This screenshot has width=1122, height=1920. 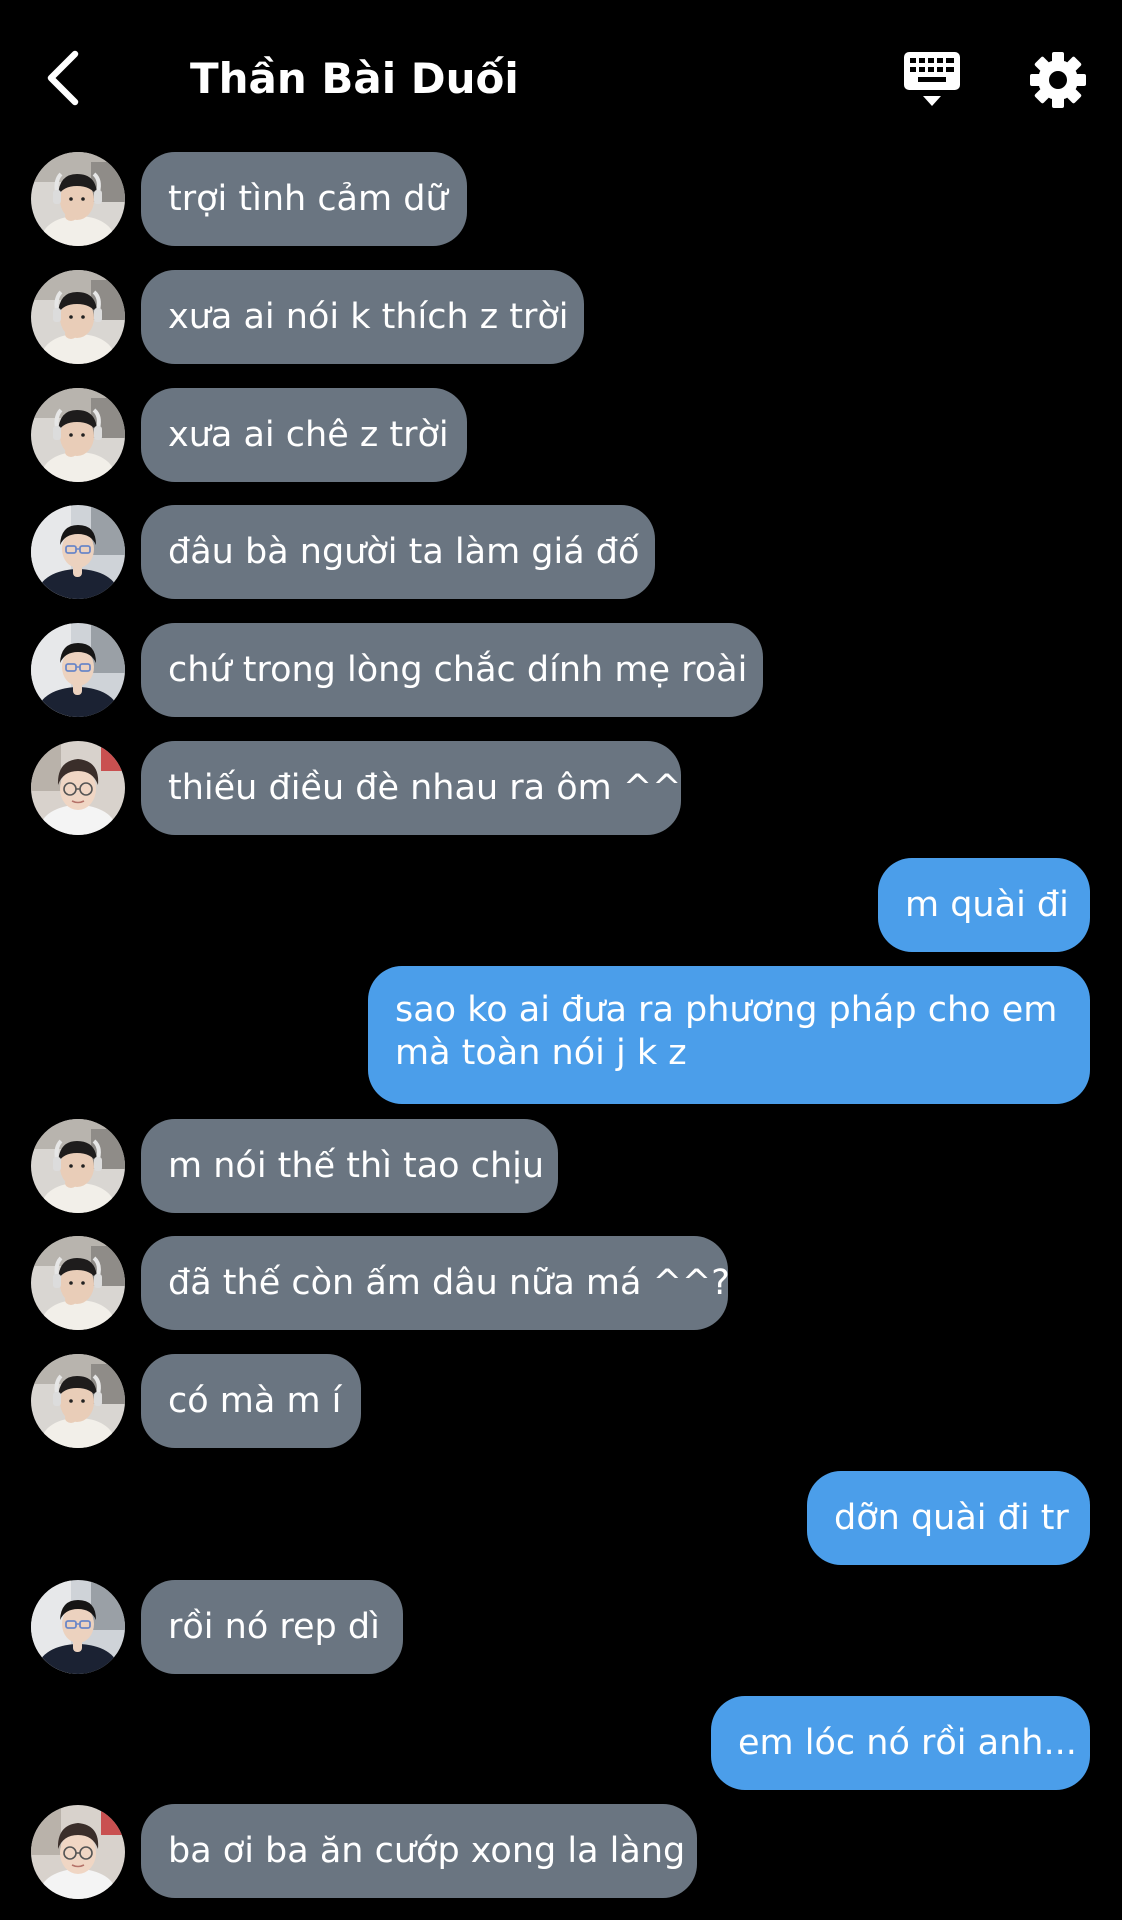 What do you see at coordinates (984, 905) in the screenshot?
I see `outgoing-message: m quài đi` at bounding box center [984, 905].